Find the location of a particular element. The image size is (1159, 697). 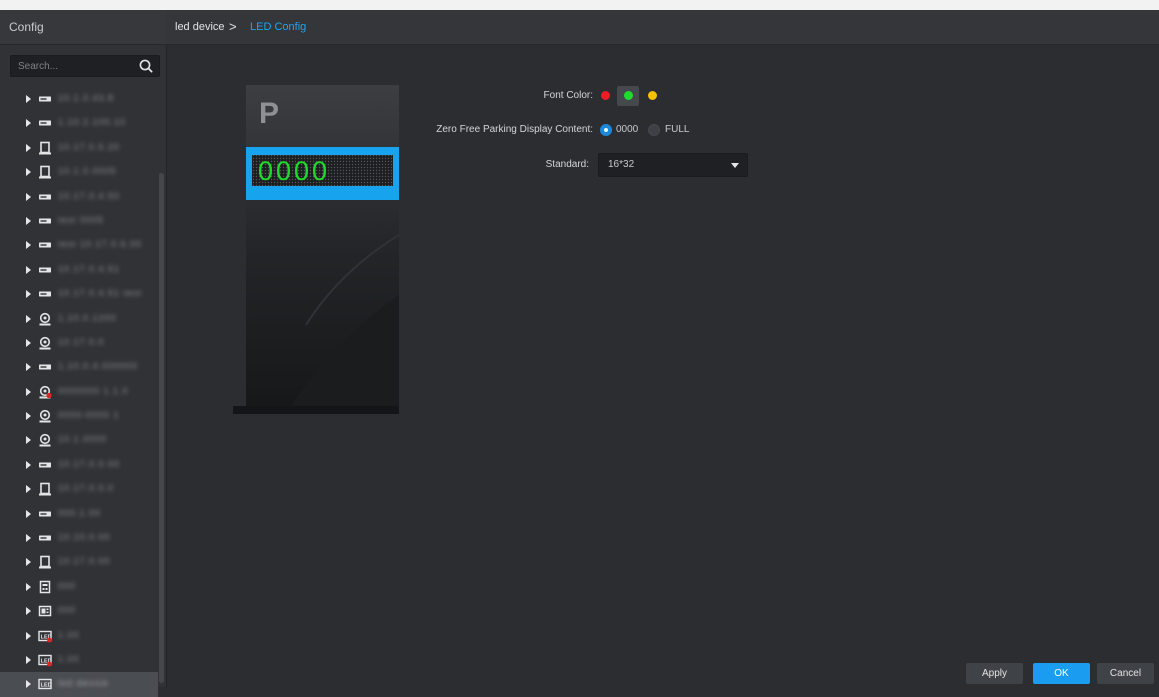

tree-node: 0000000 1.1.0 is located at coordinates (79, 392).